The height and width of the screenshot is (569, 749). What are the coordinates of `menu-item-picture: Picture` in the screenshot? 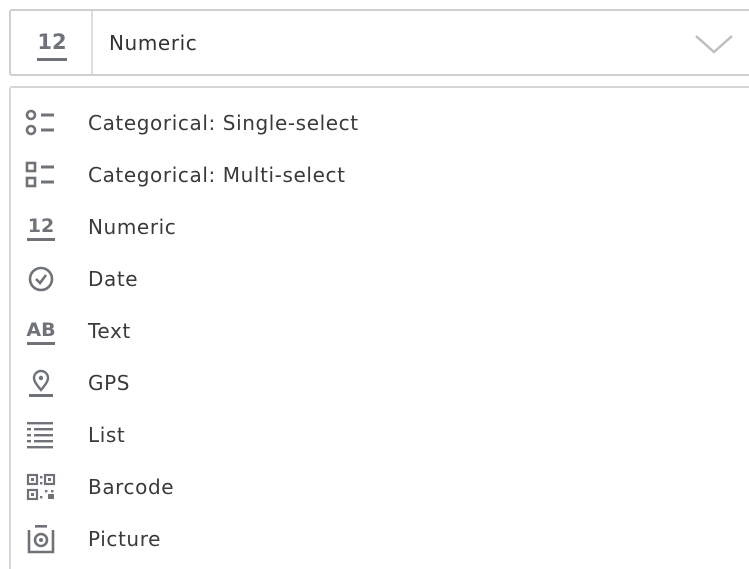 It's located at (380, 539).